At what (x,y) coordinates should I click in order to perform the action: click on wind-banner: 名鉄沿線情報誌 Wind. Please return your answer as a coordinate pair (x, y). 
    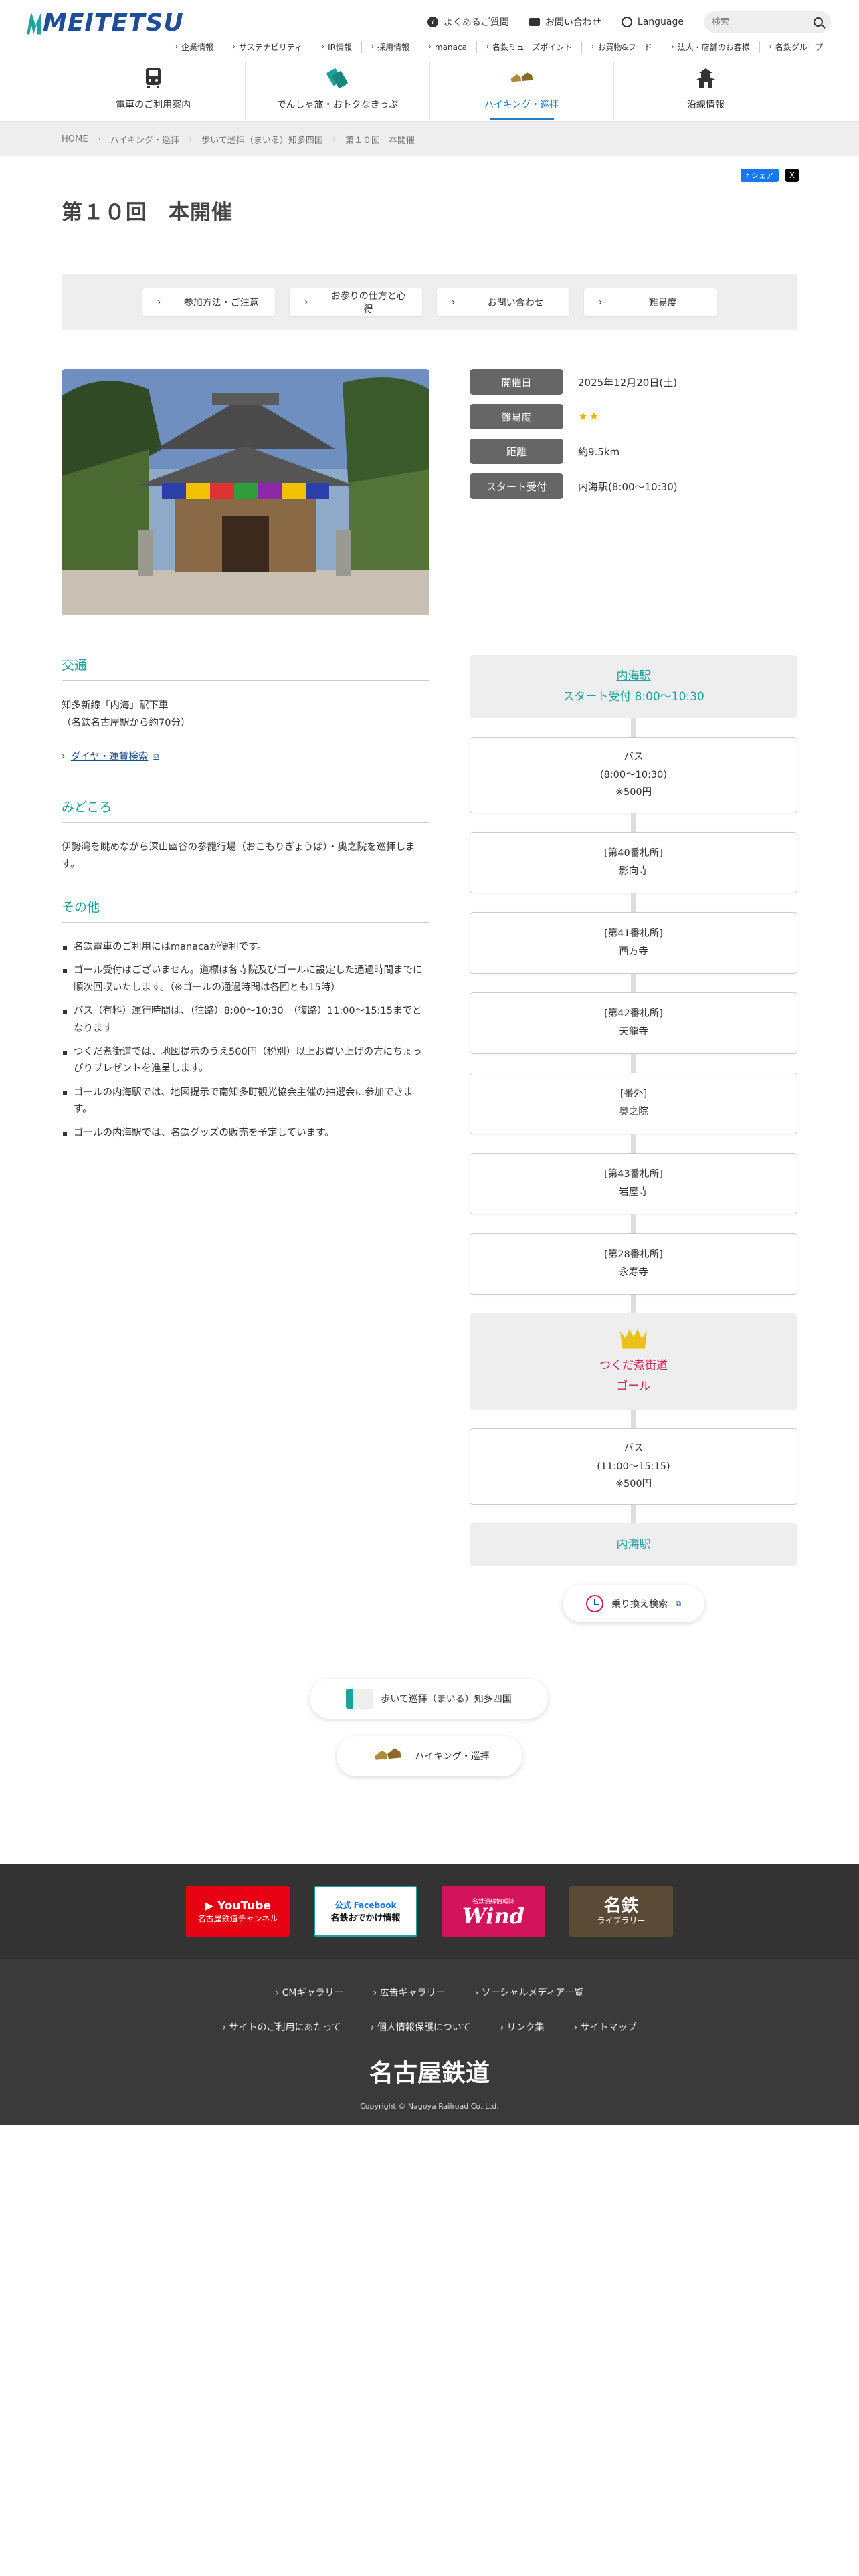
    Looking at the image, I should click on (493, 1912).